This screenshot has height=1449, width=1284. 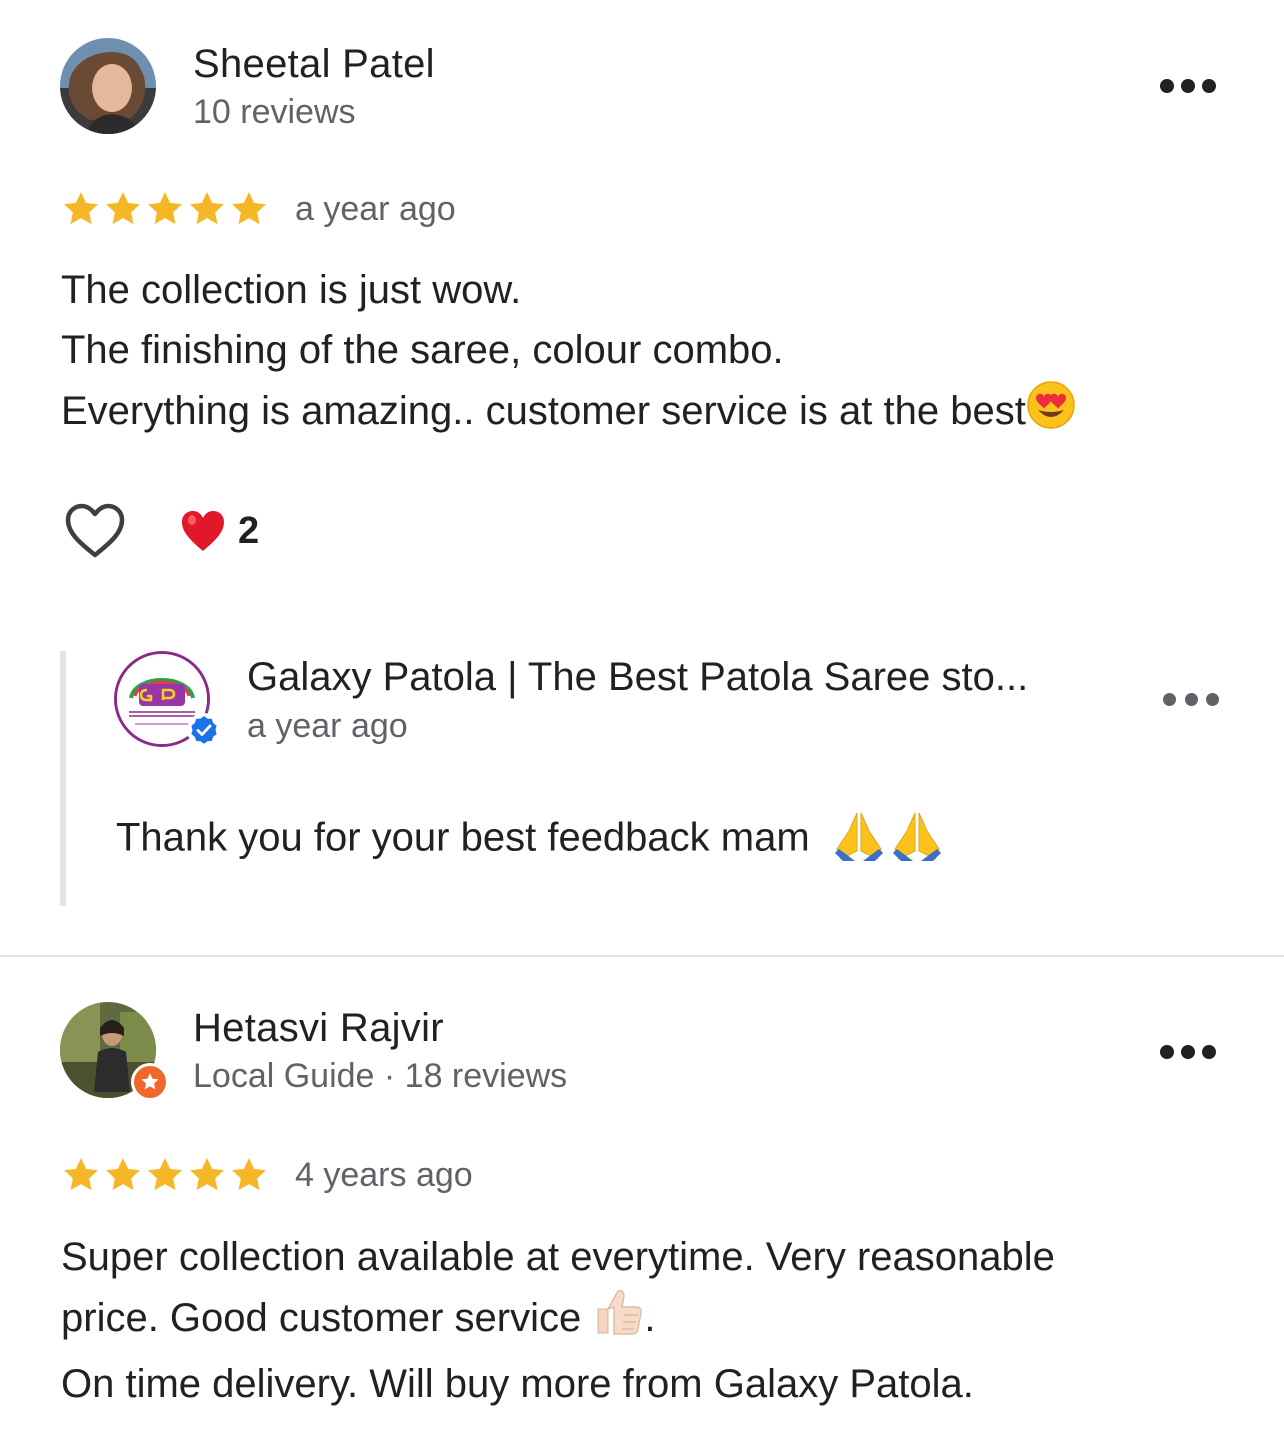 What do you see at coordinates (203, 531) in the screenshot?
I see `red-heart-icon` at bounding box center [203, 531].